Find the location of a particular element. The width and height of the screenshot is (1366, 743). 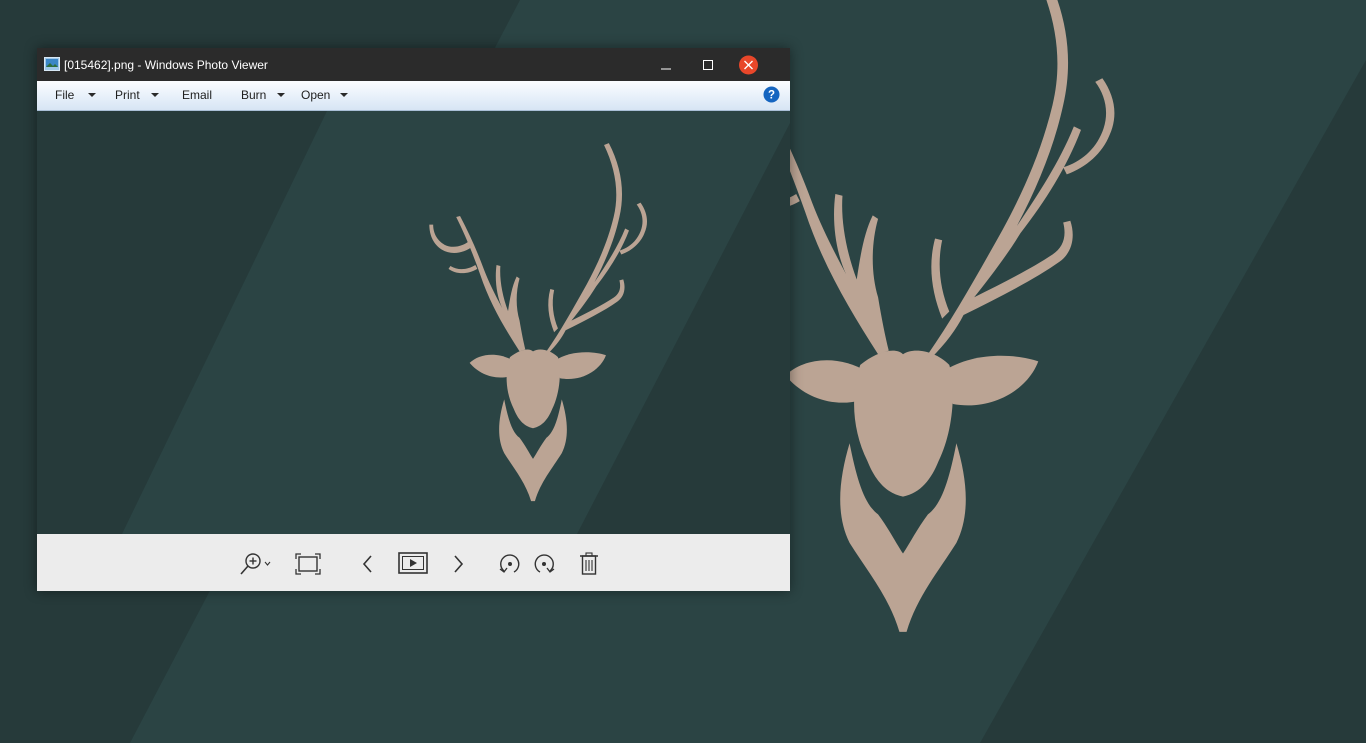

zoom-icon is located at coordinates (255, 564).